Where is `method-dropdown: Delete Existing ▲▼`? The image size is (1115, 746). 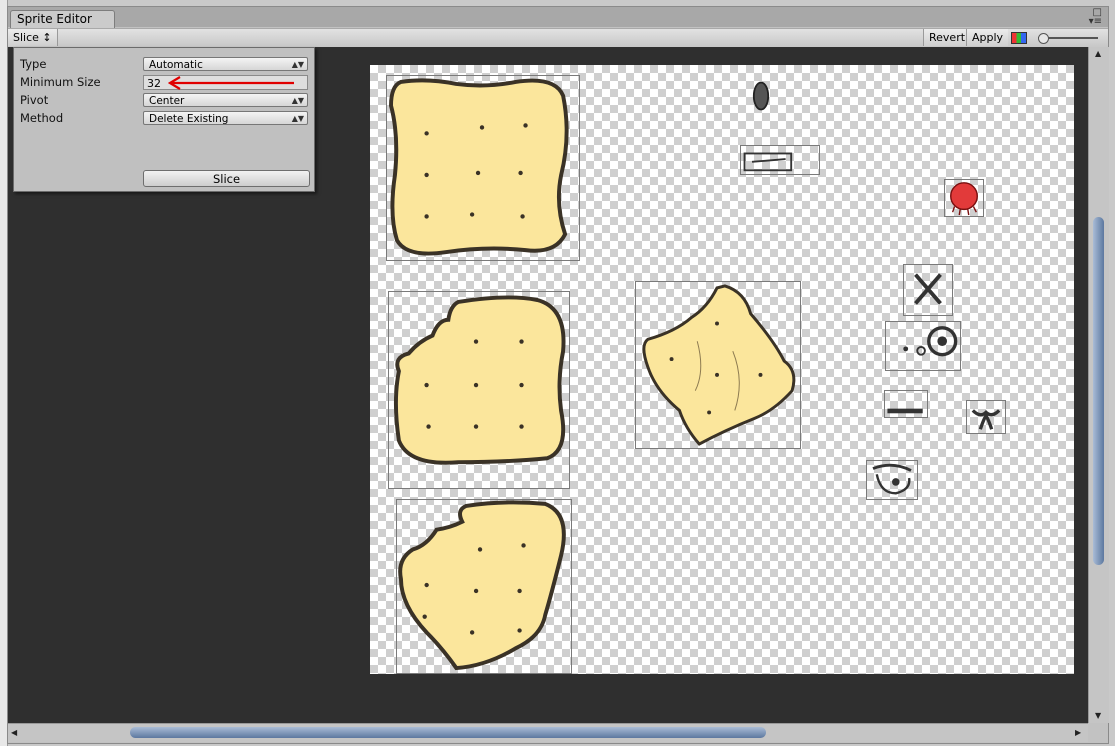 method-dropdown: Delete Existing ▲▼ is located at coordinates (225, 118).